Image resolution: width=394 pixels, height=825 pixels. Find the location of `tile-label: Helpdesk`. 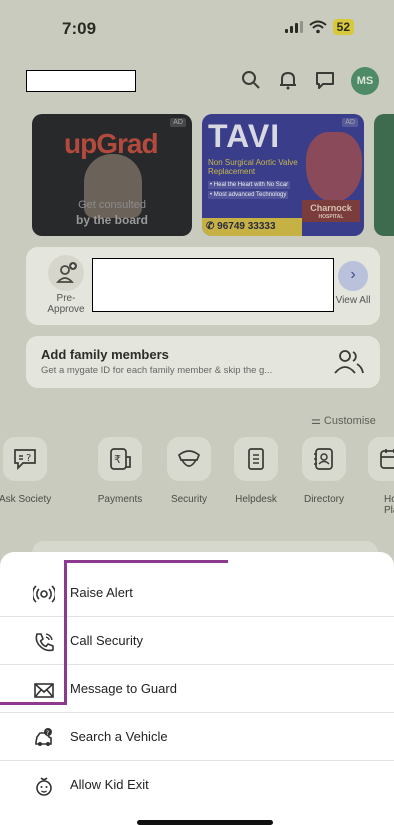

tile-label: Helpdesk is located at coordinates (256, 499).